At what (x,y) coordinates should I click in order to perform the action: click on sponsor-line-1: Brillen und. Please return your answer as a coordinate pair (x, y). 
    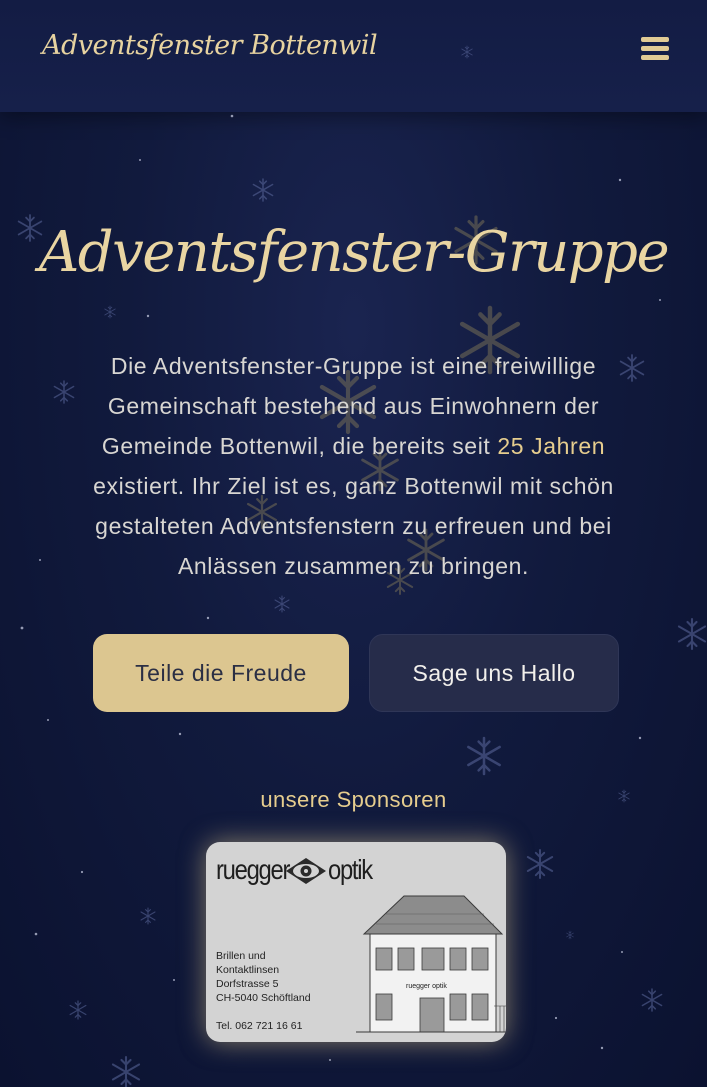
    Looking at the image, I should click on (241, 956).